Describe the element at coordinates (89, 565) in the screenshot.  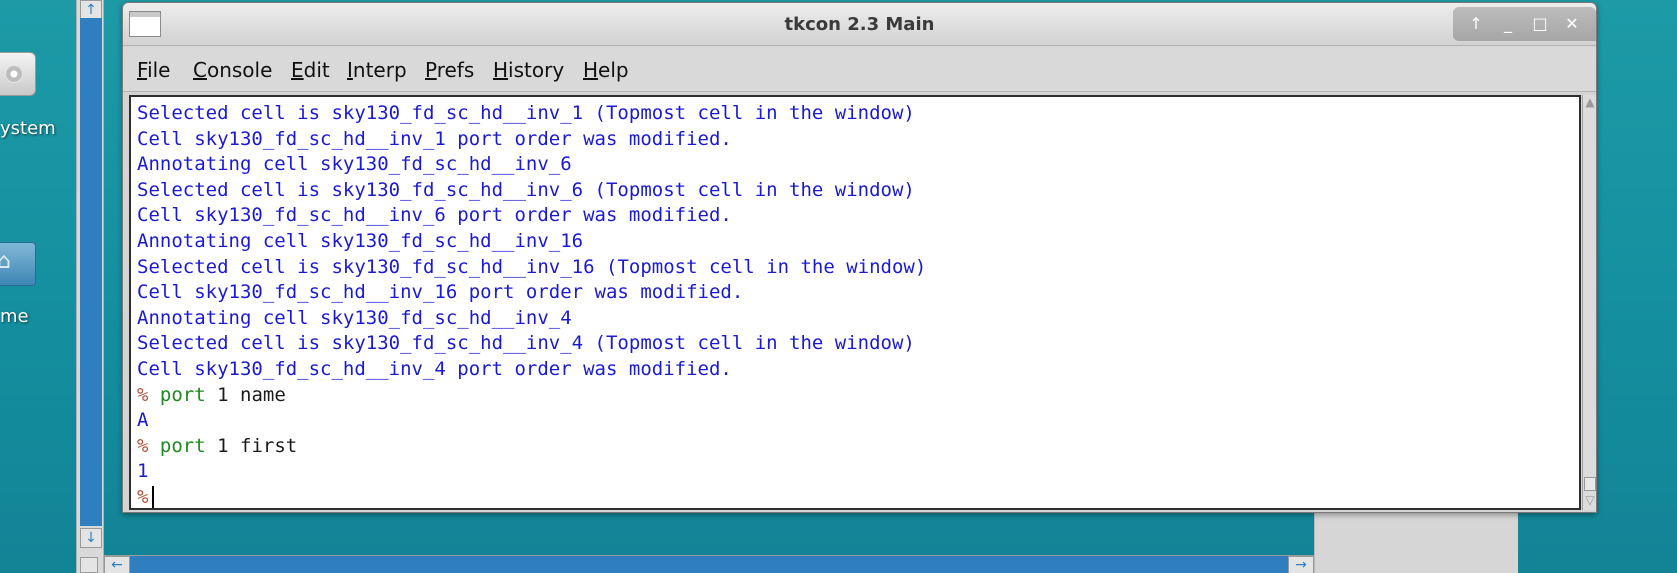
I see `scroll-corner-icon` at that location.